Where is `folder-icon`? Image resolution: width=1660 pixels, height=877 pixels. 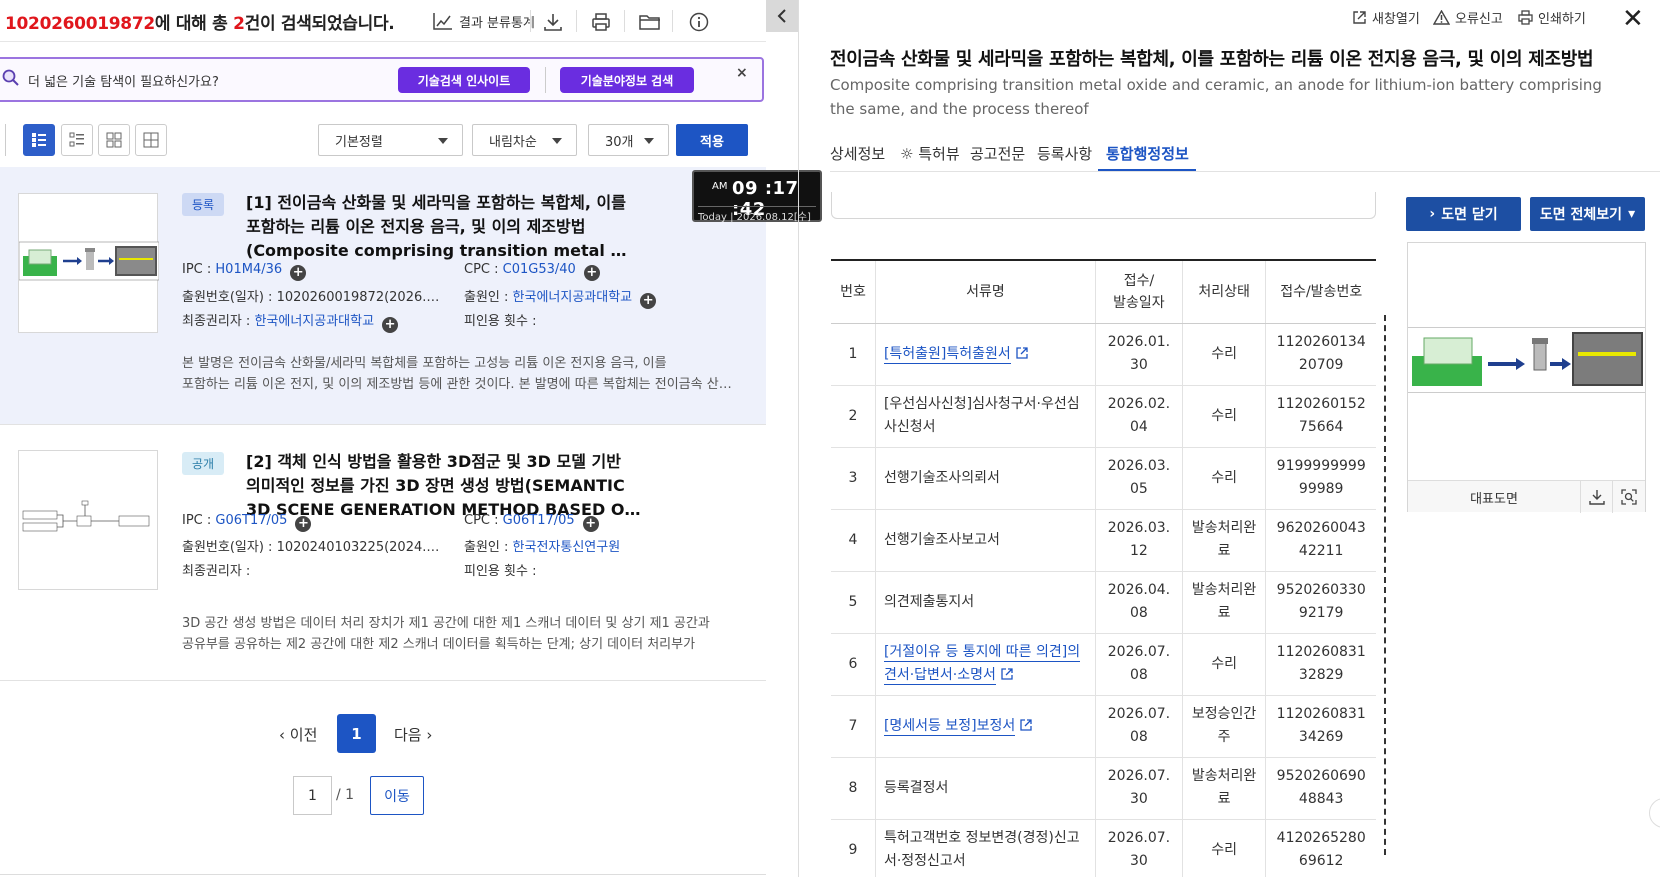
folder-icon is located at coordinates (650, 22).